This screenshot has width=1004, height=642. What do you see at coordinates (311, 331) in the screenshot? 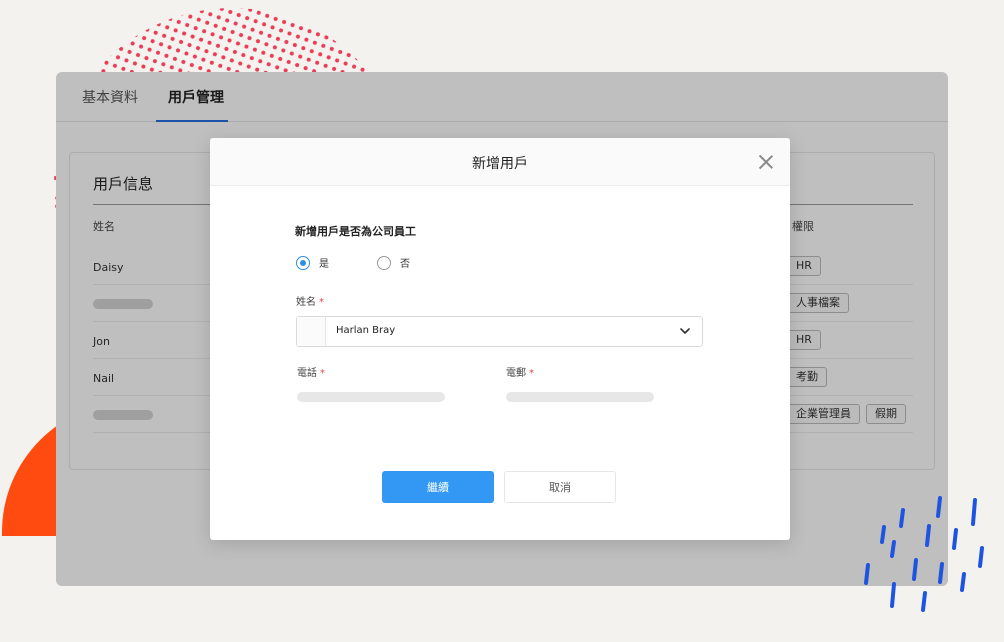
I see `name-prefix-box` at bounding box center [311, 331].